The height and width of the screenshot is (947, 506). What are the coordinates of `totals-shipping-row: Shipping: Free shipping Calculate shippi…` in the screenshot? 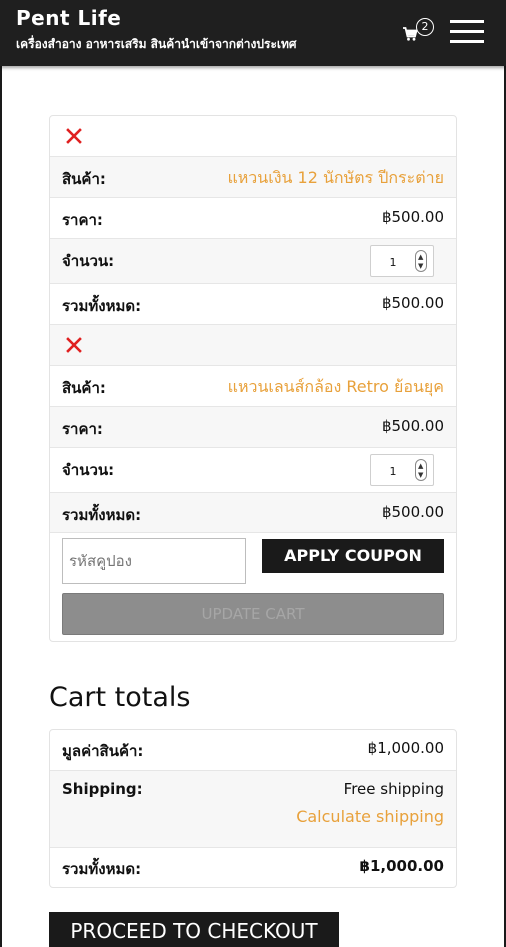 It's located at (253, 808).